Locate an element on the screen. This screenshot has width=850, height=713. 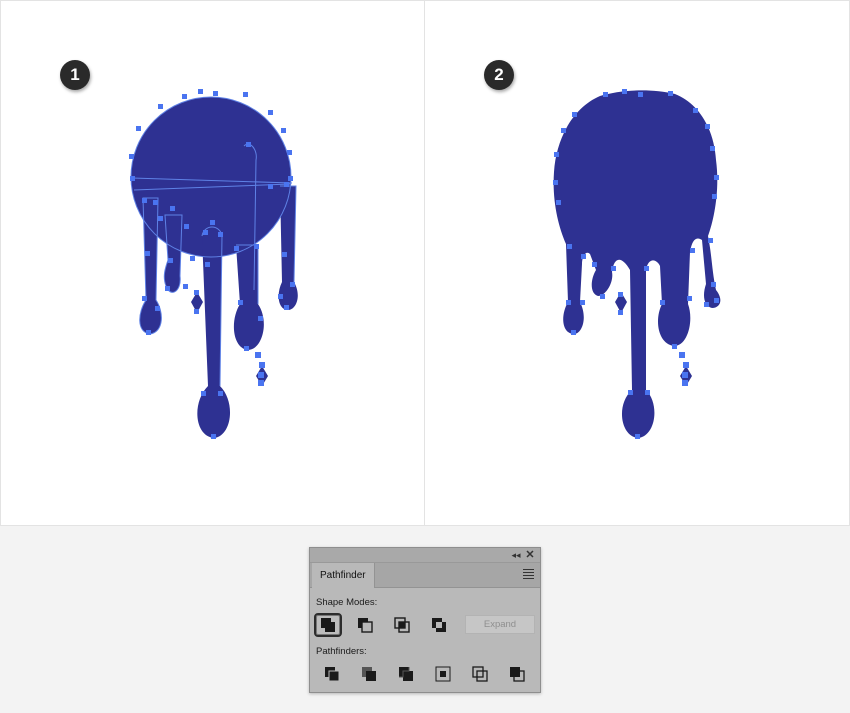
outline-icon is located at coordinates (480, 674).